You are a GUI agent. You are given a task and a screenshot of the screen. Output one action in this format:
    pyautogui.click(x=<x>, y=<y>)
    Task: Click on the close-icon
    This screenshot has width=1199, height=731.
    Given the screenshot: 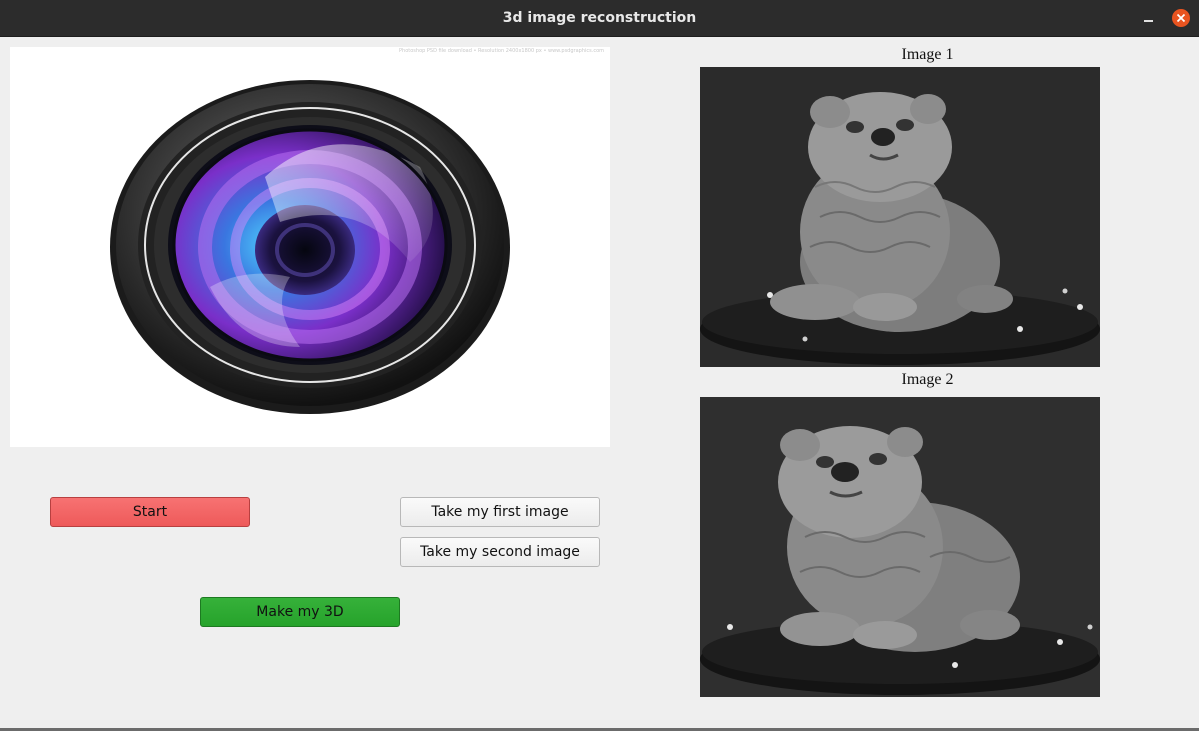 What is the action you would take?
    pyautogui.click(x=1181, y=18)
    